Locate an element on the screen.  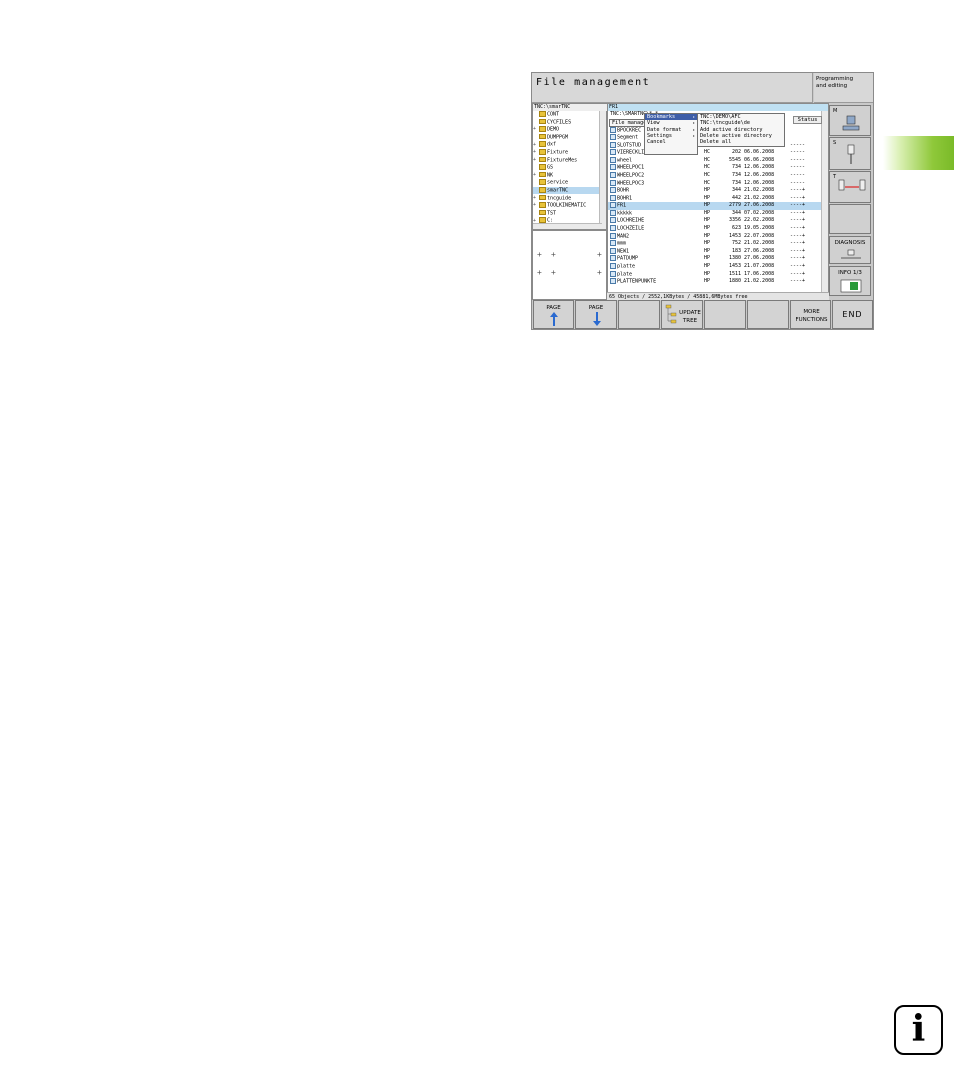
table-row: WHEELPOC3 HC 734 12.06.2008 ----- is located at coordinates (715, 183).